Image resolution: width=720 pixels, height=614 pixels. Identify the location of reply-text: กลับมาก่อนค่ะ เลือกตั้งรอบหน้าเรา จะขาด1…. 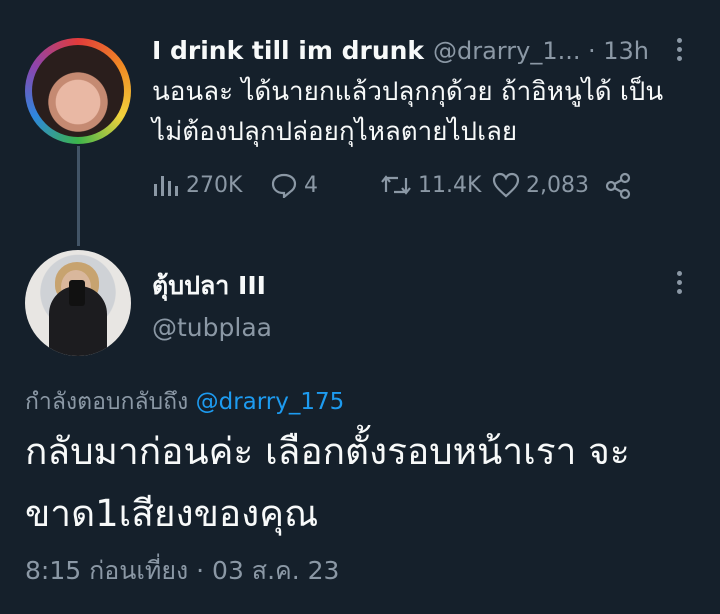
(327, 482).